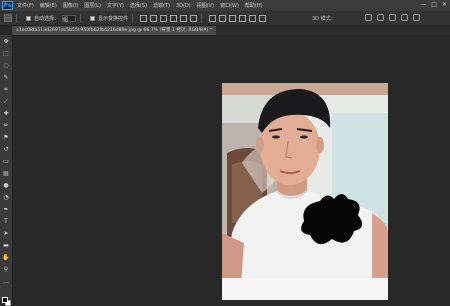 Image resolution: width=450 pixels, height=306 pixels. Describe the element at coordinates (28, 18) in the screenshot. I see `auto-select-checkbox` at that location.